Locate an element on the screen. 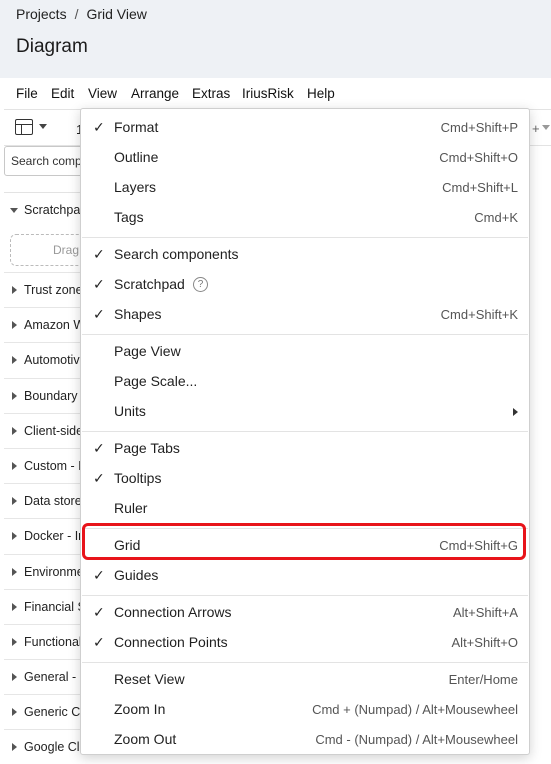  scratchpad-header: Scratchpad is located at coordinates (44, 209).